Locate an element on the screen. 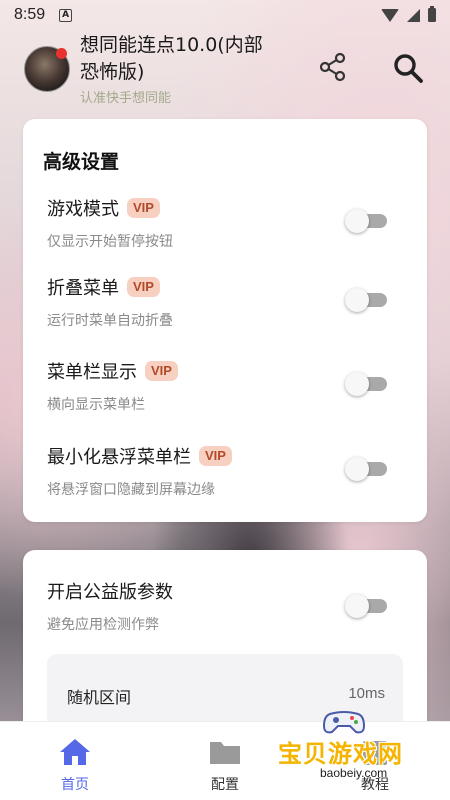 Image resolution: width=450 pixels, height=800 pixels. random-interval-value: 10ms is located at coordinates (366, 693).